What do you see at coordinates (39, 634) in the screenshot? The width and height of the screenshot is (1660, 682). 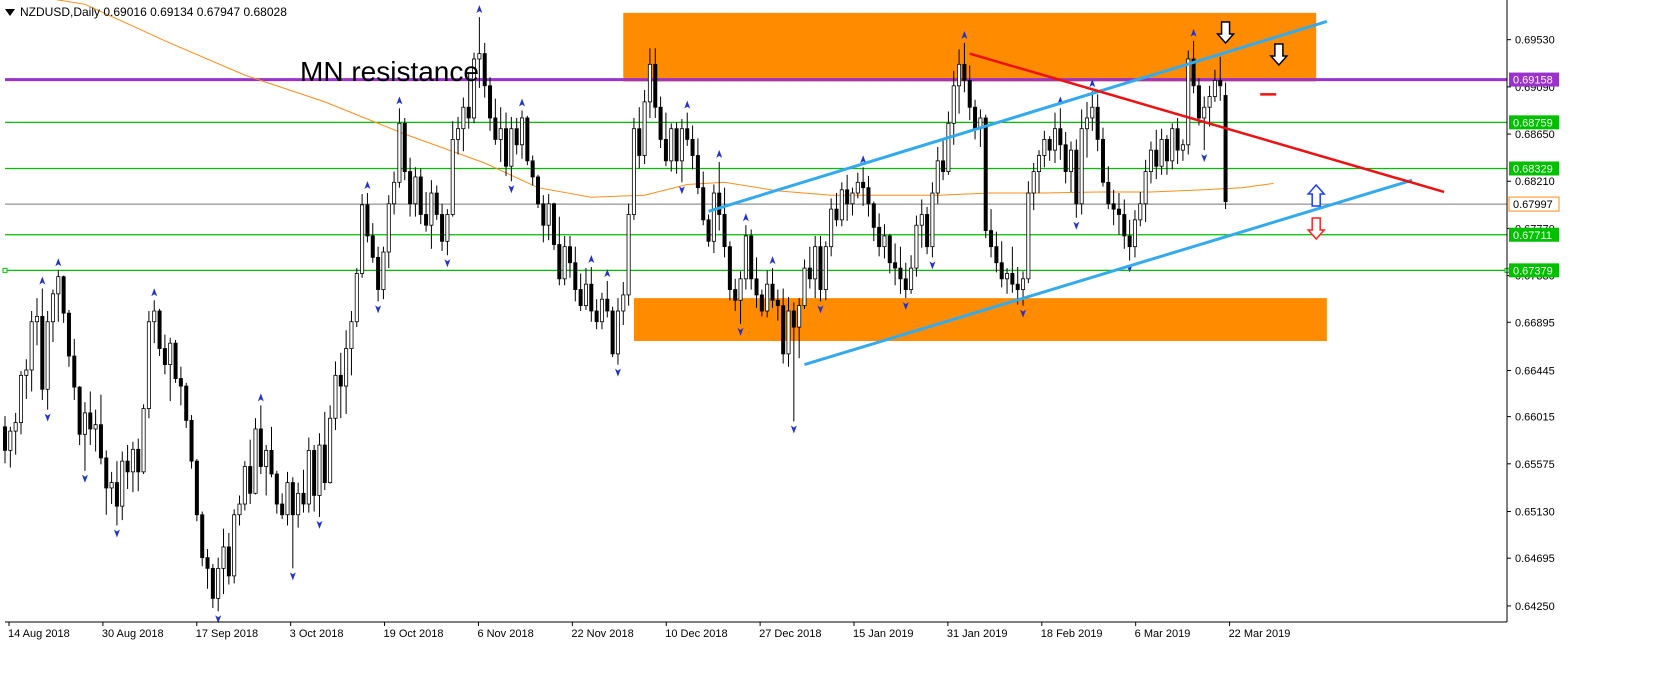 I see `time-tick-label: 14 Aug 2018` at bounding box center [39, 634].